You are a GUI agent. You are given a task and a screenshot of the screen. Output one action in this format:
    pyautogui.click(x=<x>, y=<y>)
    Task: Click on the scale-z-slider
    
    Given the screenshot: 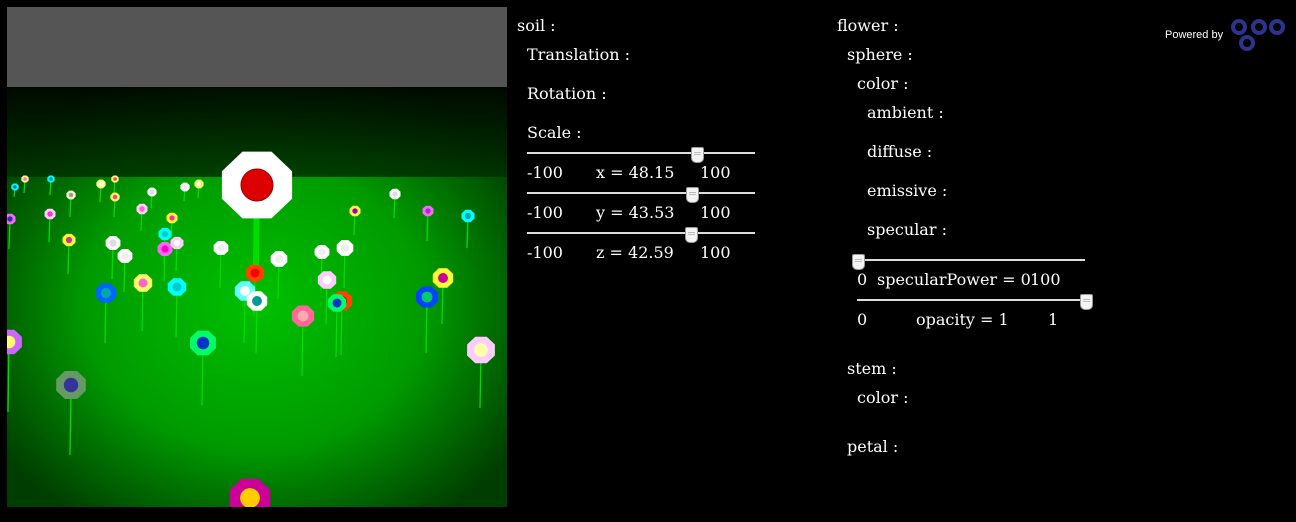 What is the action you would take?
    pyautogui.click(x=641, y=235)
    